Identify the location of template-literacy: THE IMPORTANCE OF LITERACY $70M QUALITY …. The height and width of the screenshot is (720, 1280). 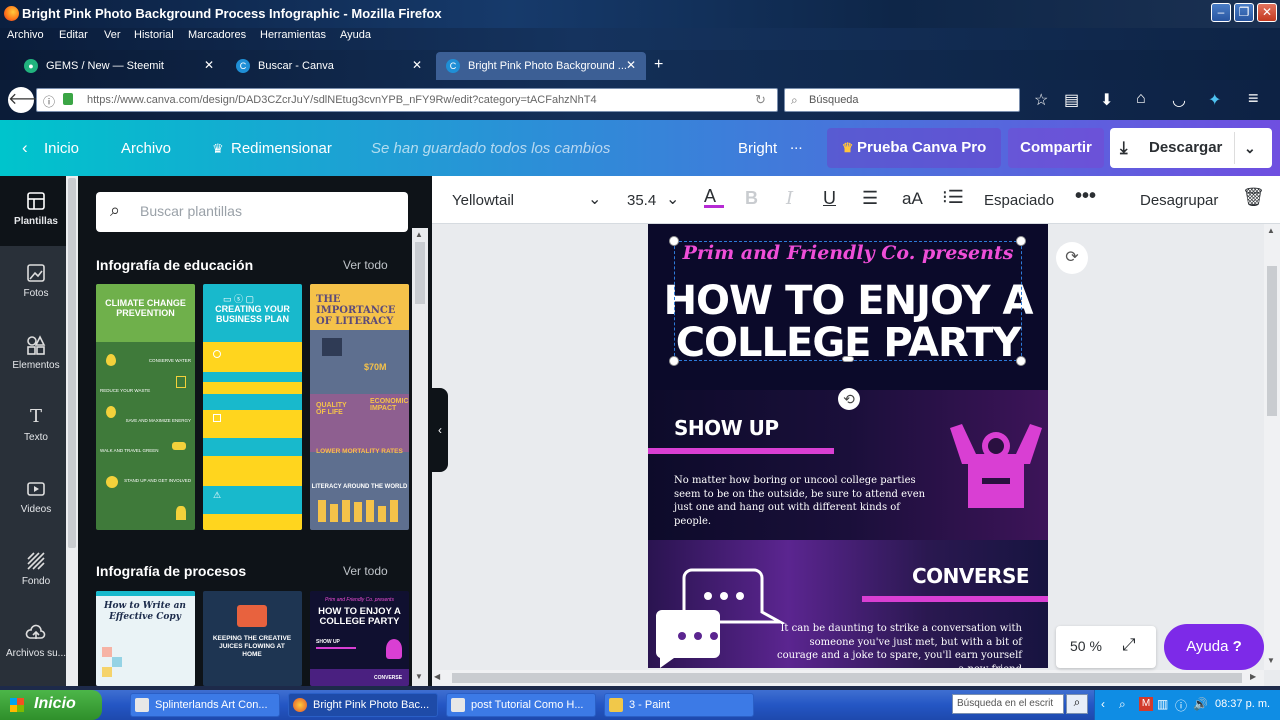
(359, 407).